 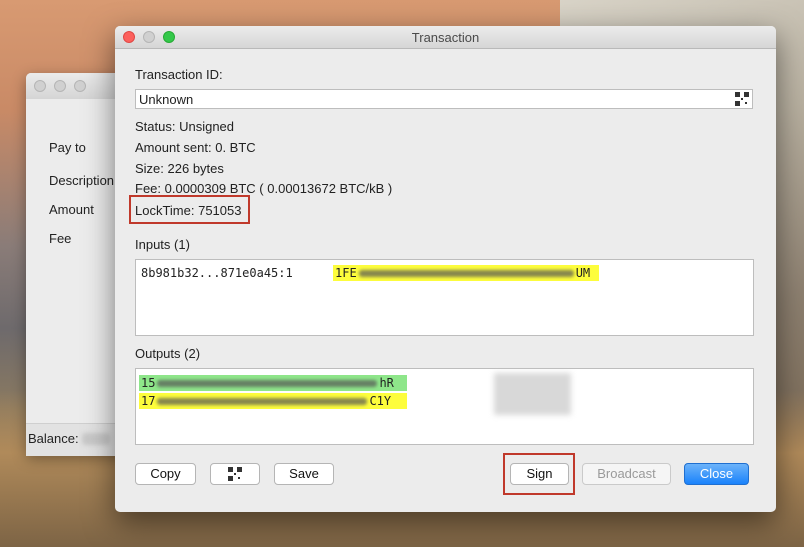 I want to click on qr-code-button, so click(x=235, y=474).